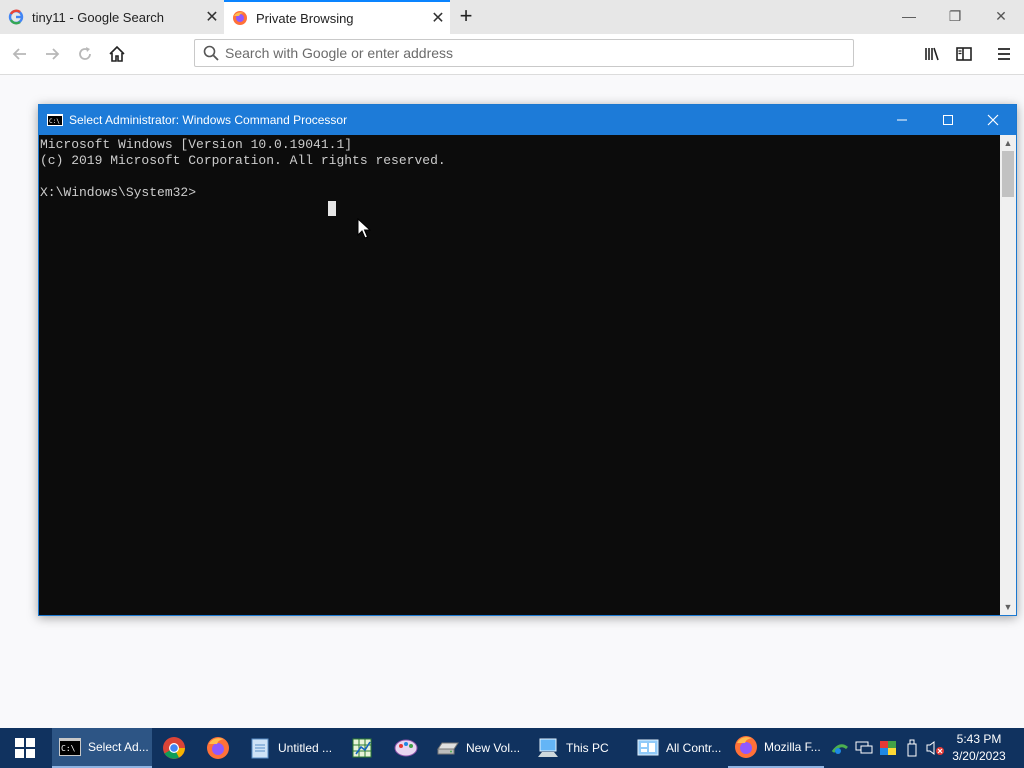  Describe the element at coordinates (1008, 143) in the screenshot. I see `scroll-up-arrow-icon: ▲` at that location.